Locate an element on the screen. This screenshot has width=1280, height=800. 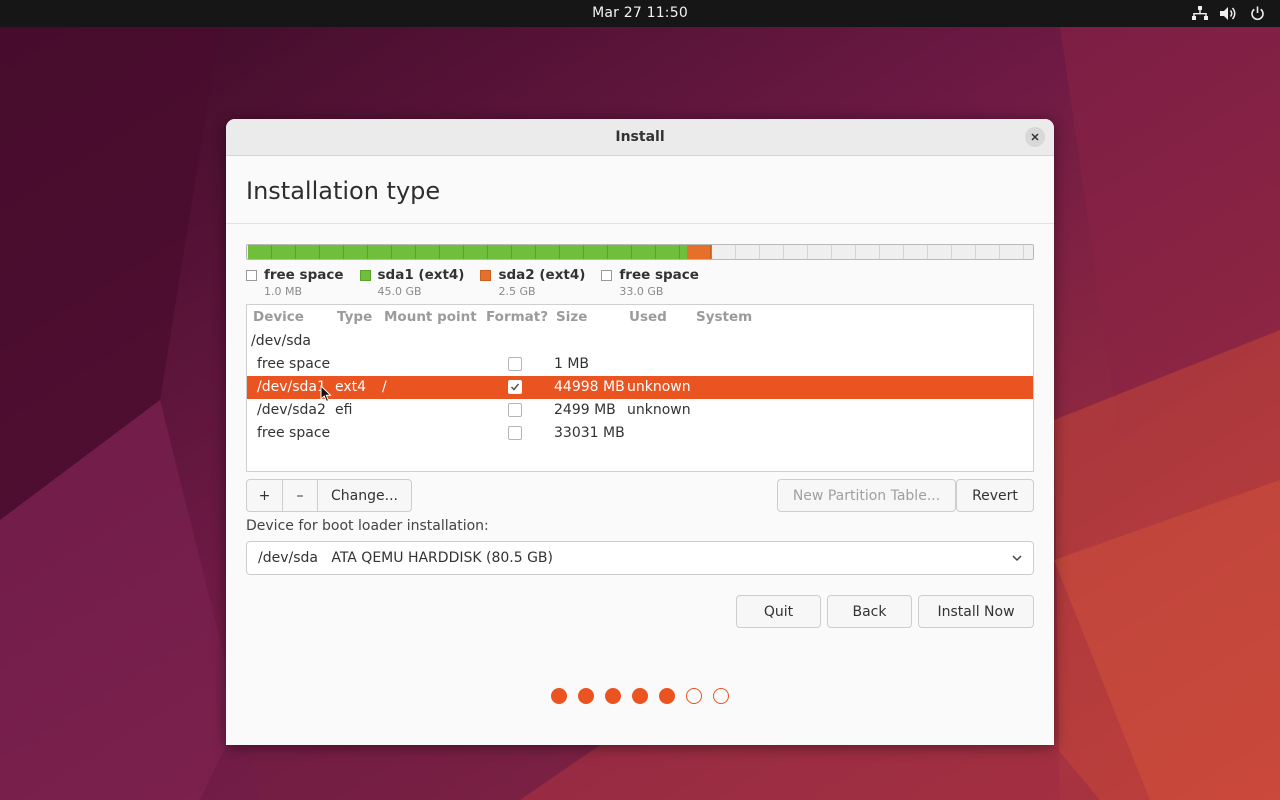
table-row-selected: /dev/sda1 ext4 / 44998 MB unknown is located at coordinates (640, 387).